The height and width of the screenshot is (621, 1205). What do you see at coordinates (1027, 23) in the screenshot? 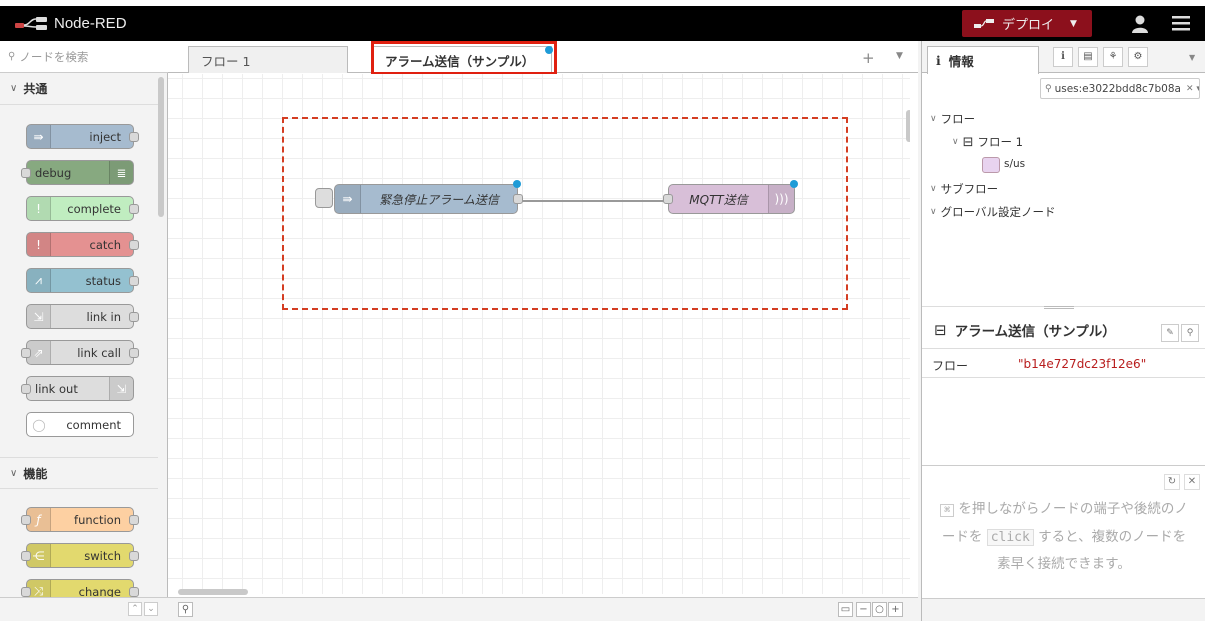
I see `deploy-button: デプロイ ▼` at bounding box center [1027, 23].